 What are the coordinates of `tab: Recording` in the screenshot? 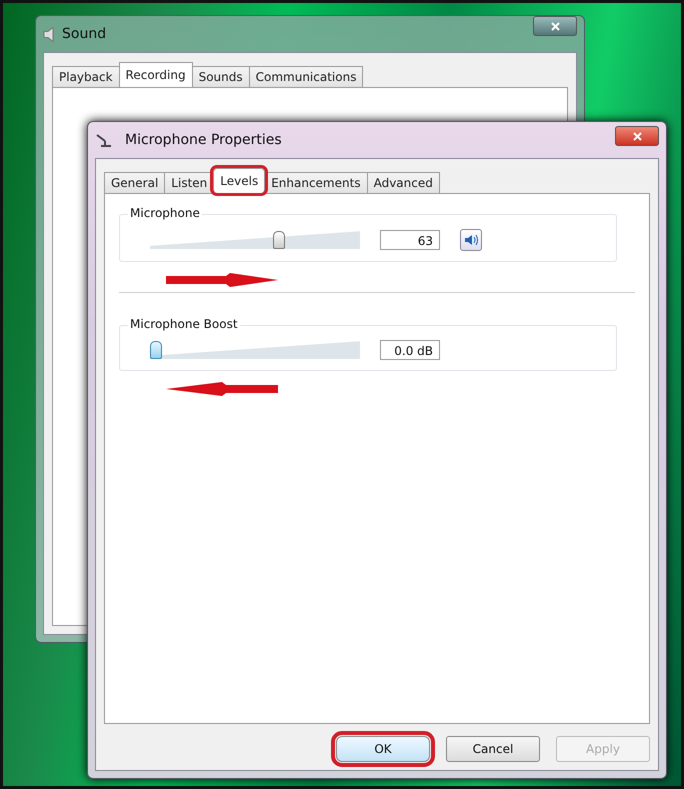 It's located at (155, 74).